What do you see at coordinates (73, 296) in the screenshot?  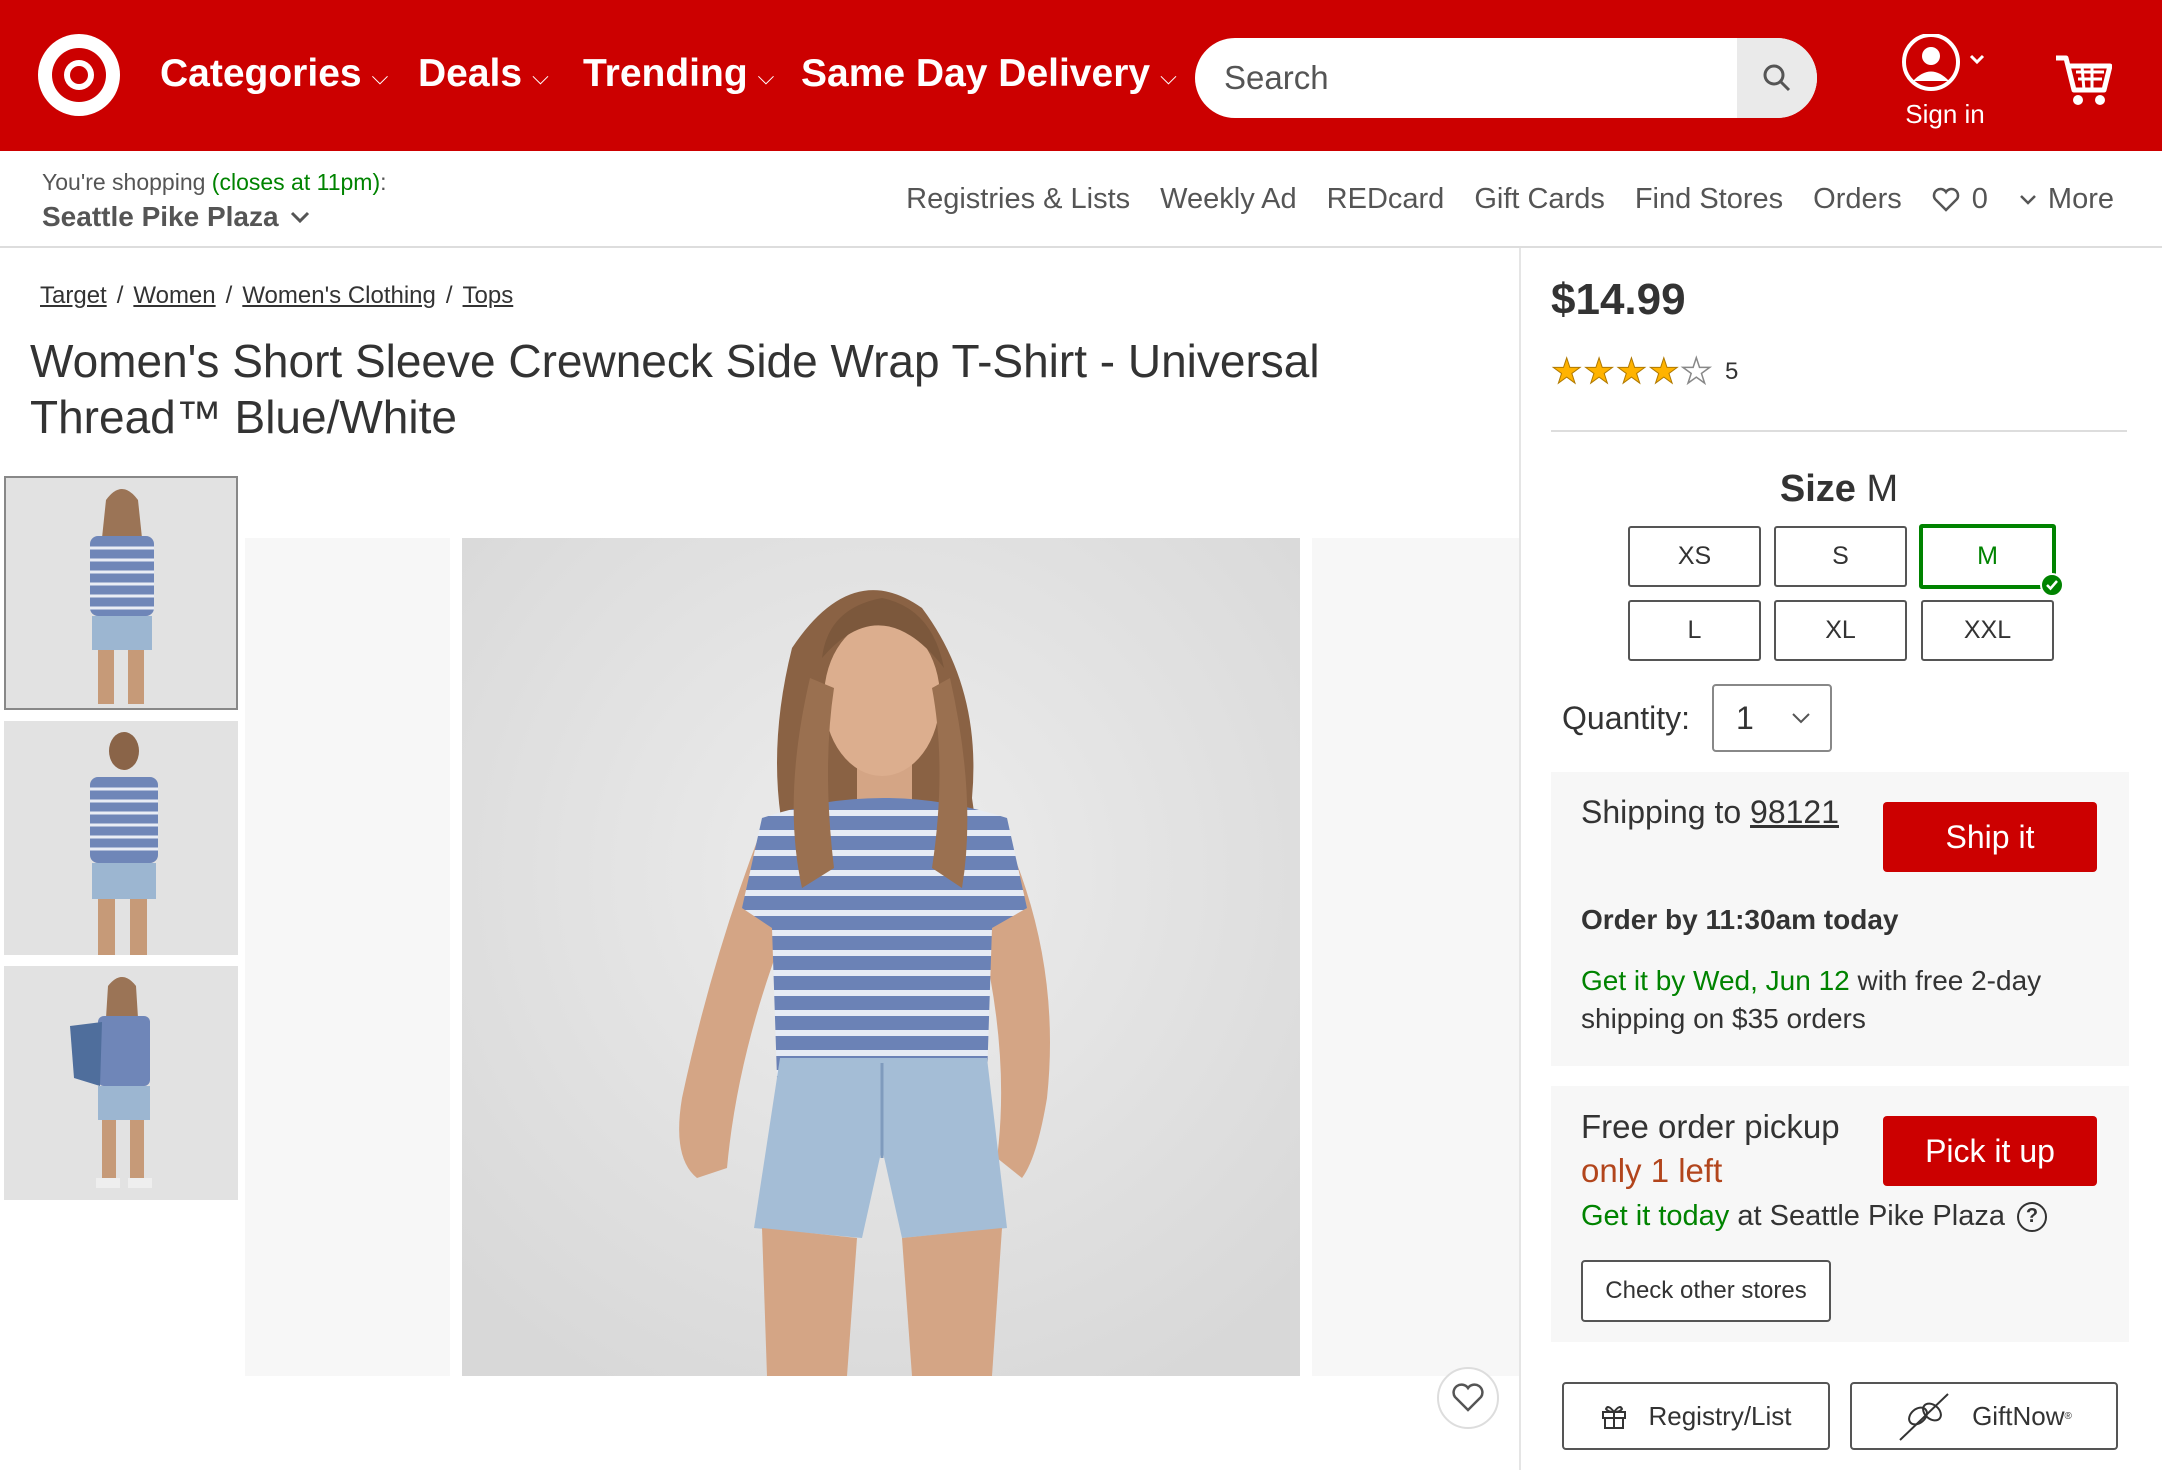 I see `breadcrumb-target: Target` at bounding box center [73, 296].